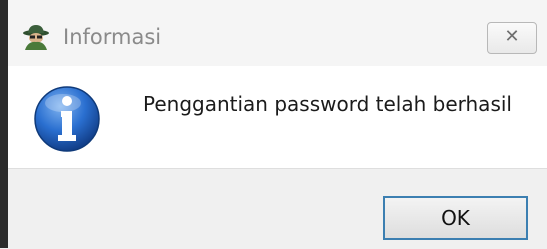  I want to click on dialog-message: Penggantian password telah berhasil, so click(327, 104).